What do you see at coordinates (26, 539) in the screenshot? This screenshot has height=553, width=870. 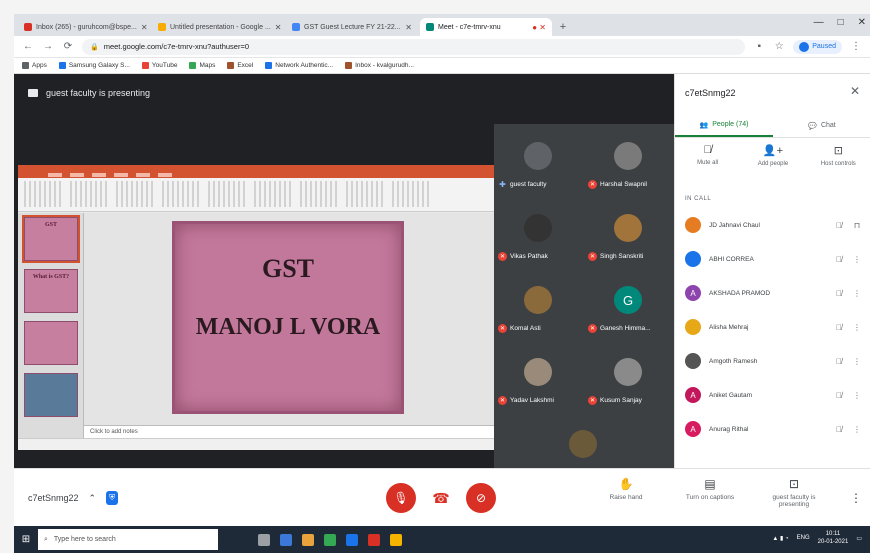 I see `windows-start-icon: ⊞` at bounding box center [26, 539].